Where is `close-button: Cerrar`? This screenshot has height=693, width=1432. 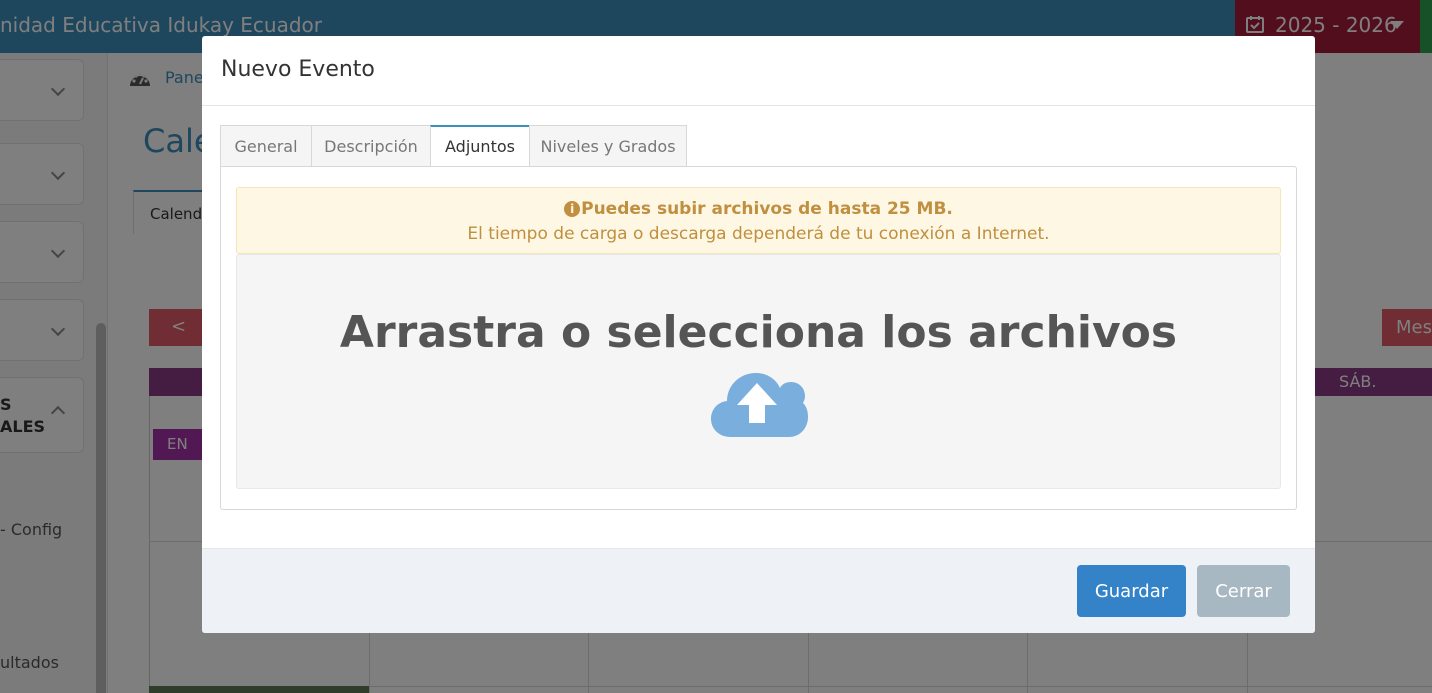 close-button: Cerrar is located at coordinates (1243, 591).